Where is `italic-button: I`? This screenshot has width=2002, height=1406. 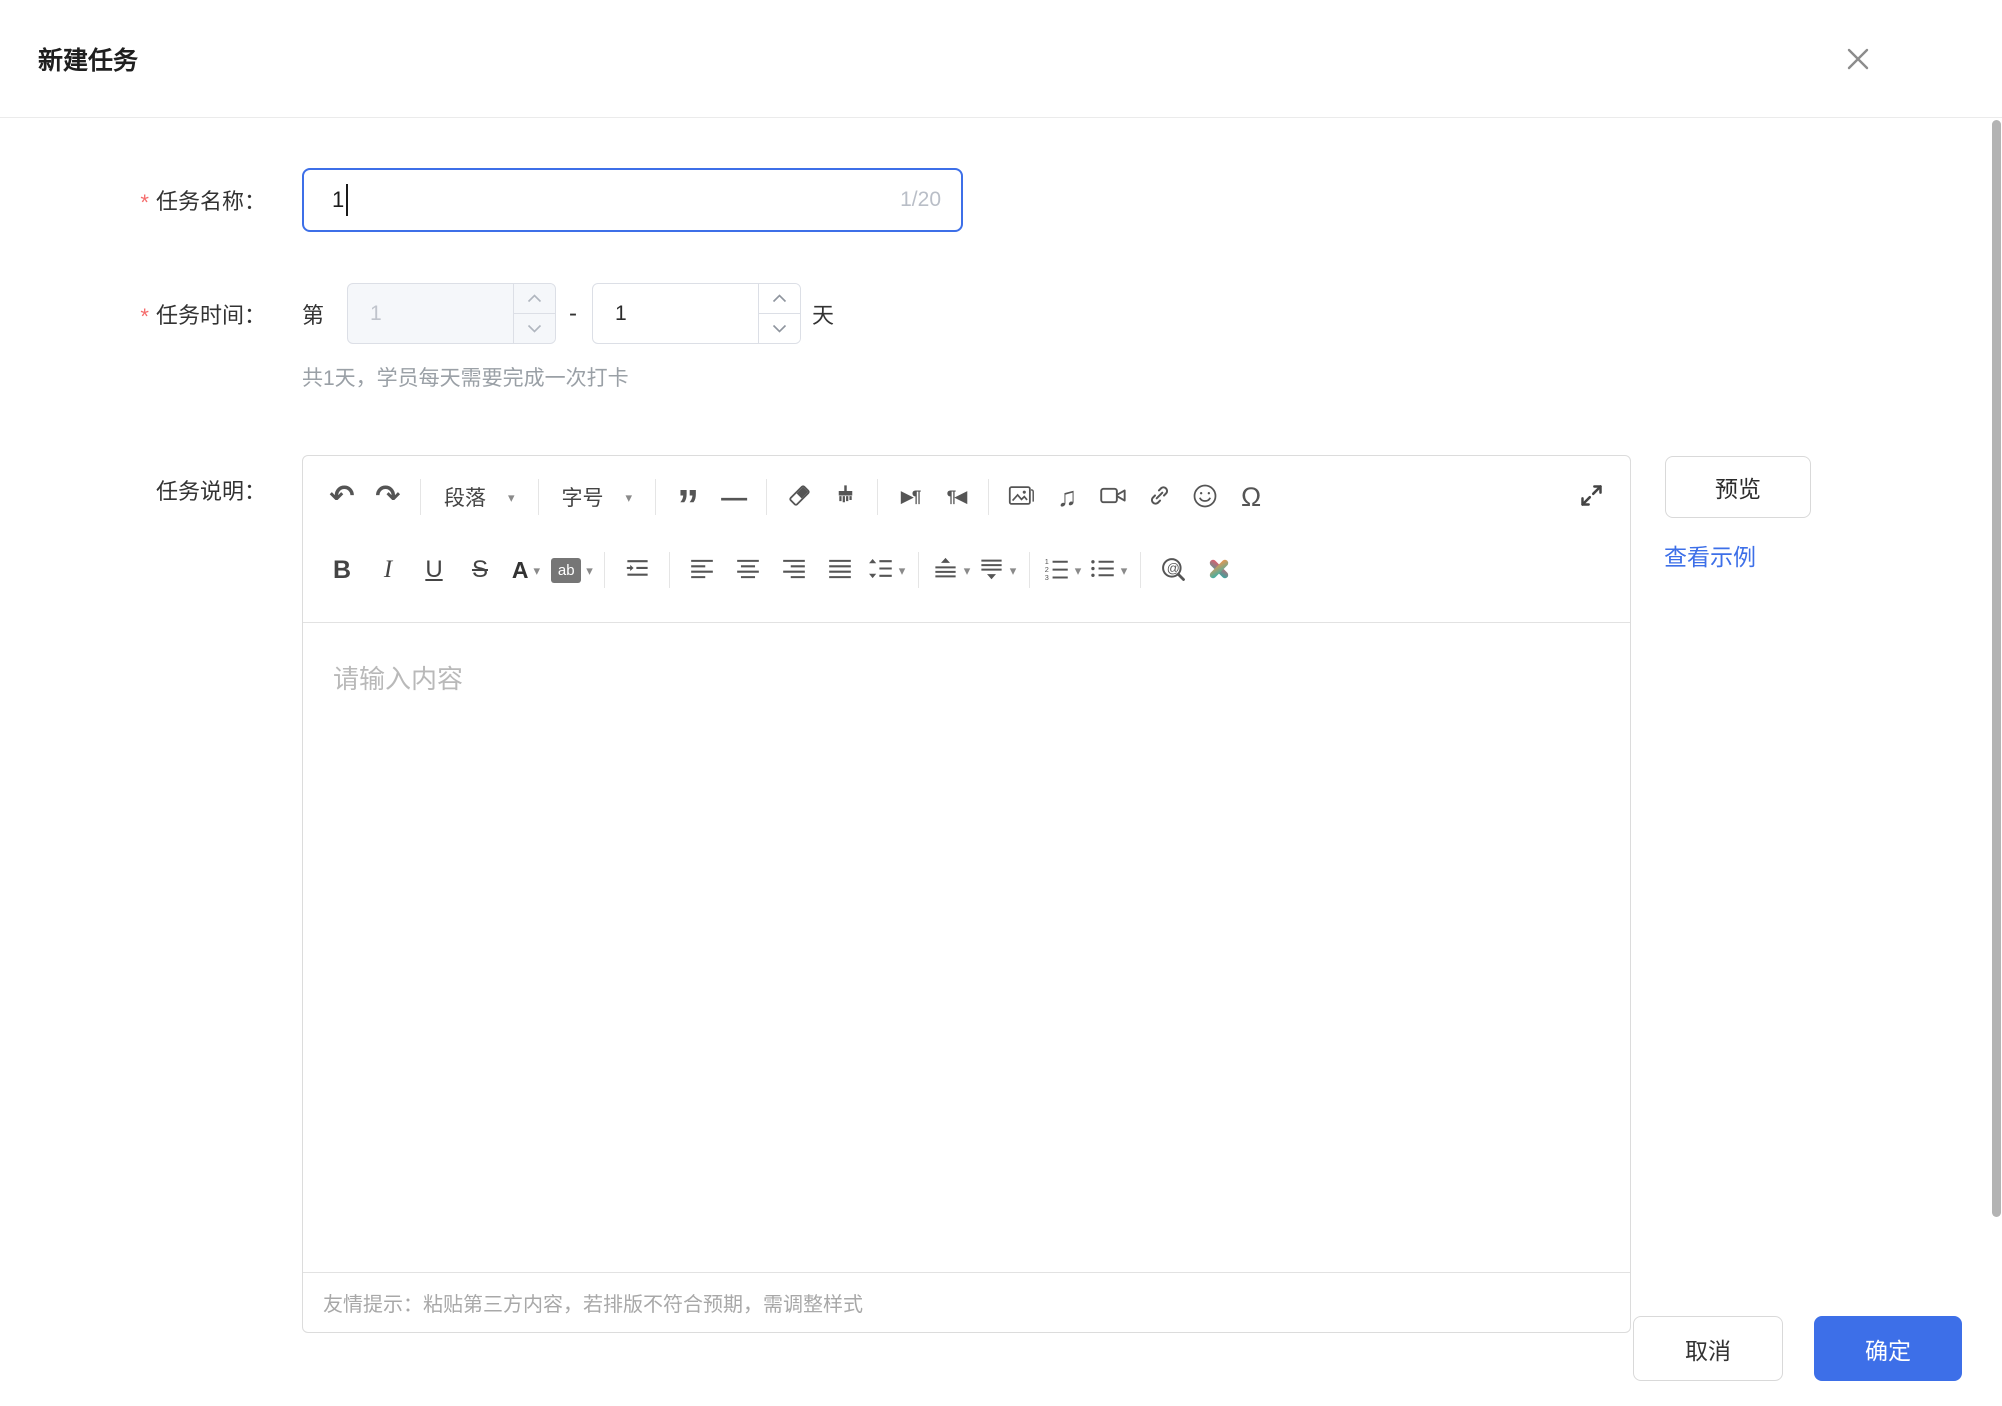 italic-button: I is located at coordinates (388, 570).